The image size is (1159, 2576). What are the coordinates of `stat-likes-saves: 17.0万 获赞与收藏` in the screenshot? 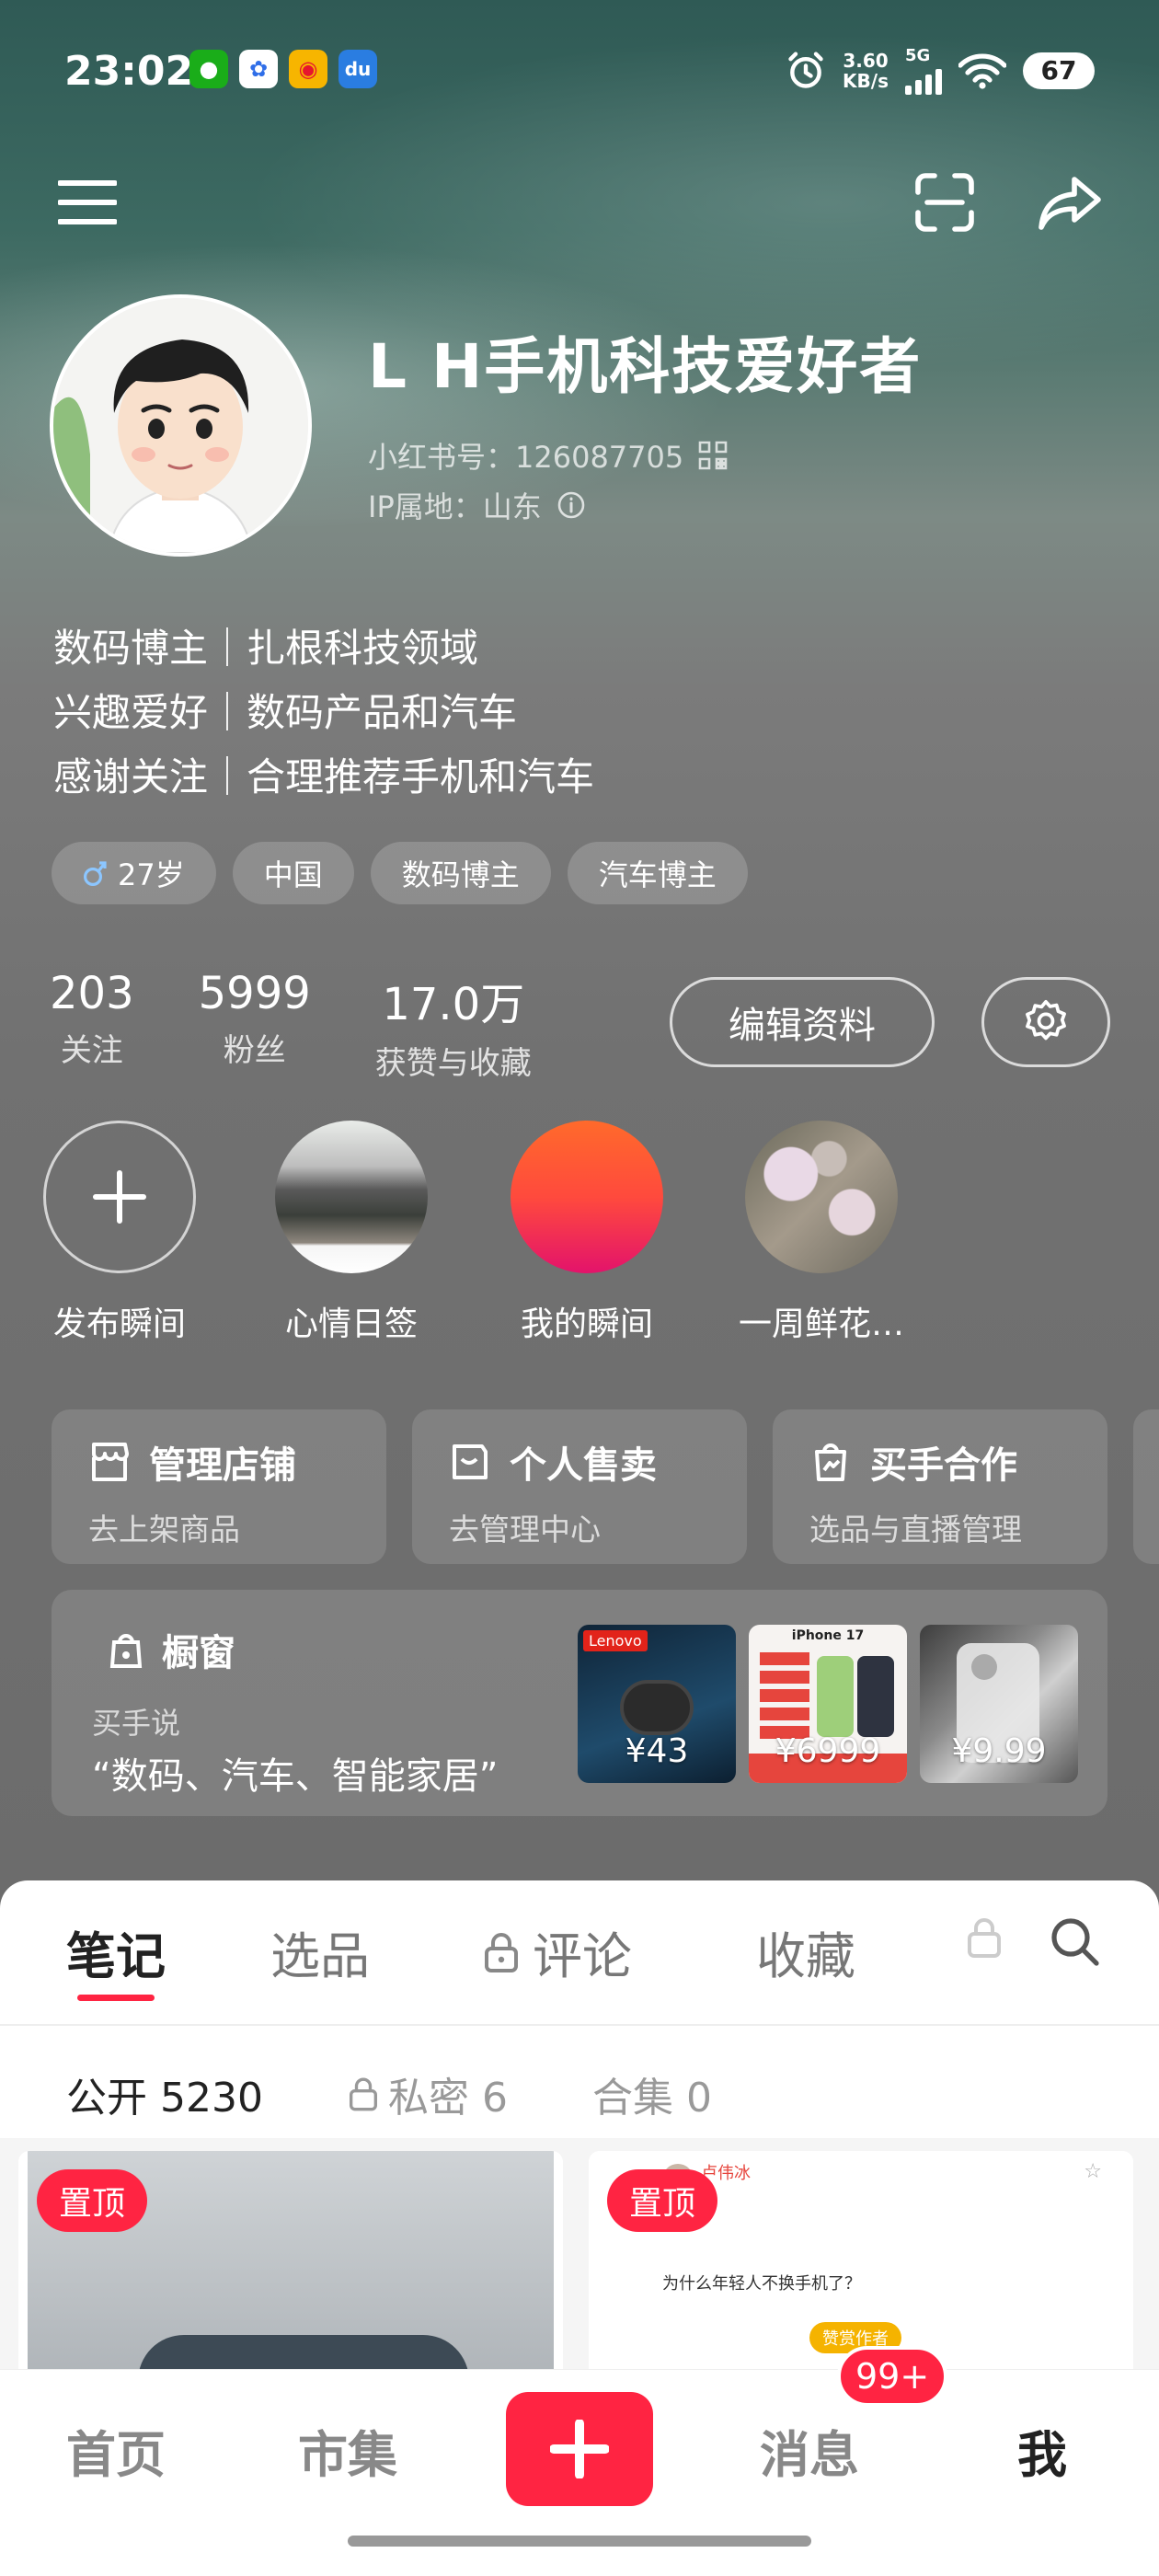 It's located at (453, 1025).